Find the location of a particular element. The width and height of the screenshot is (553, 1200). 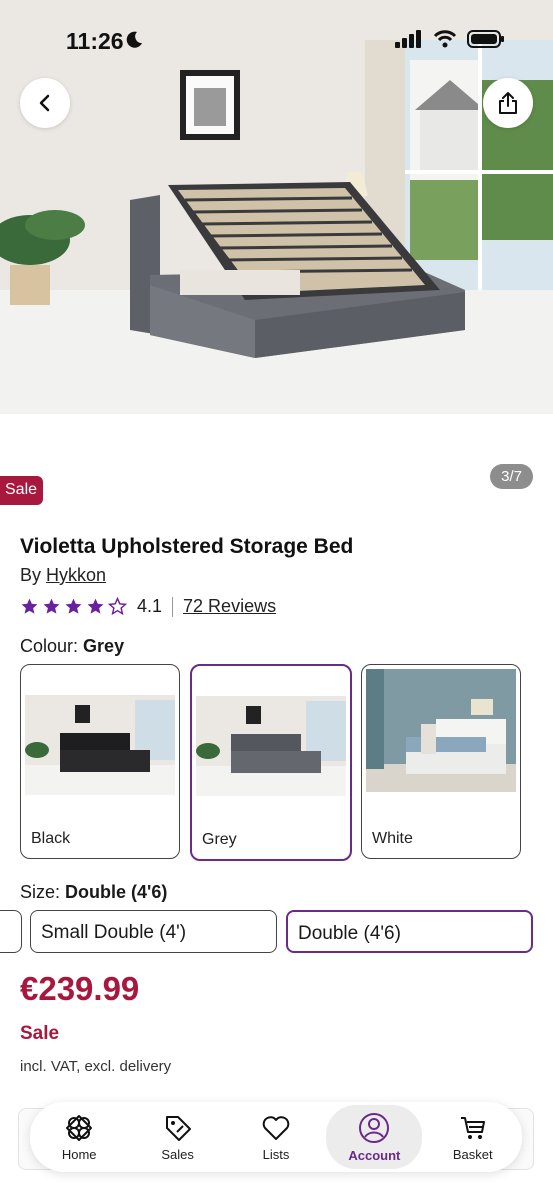

cellular-signal-icon is located at coordinates (408, 39).